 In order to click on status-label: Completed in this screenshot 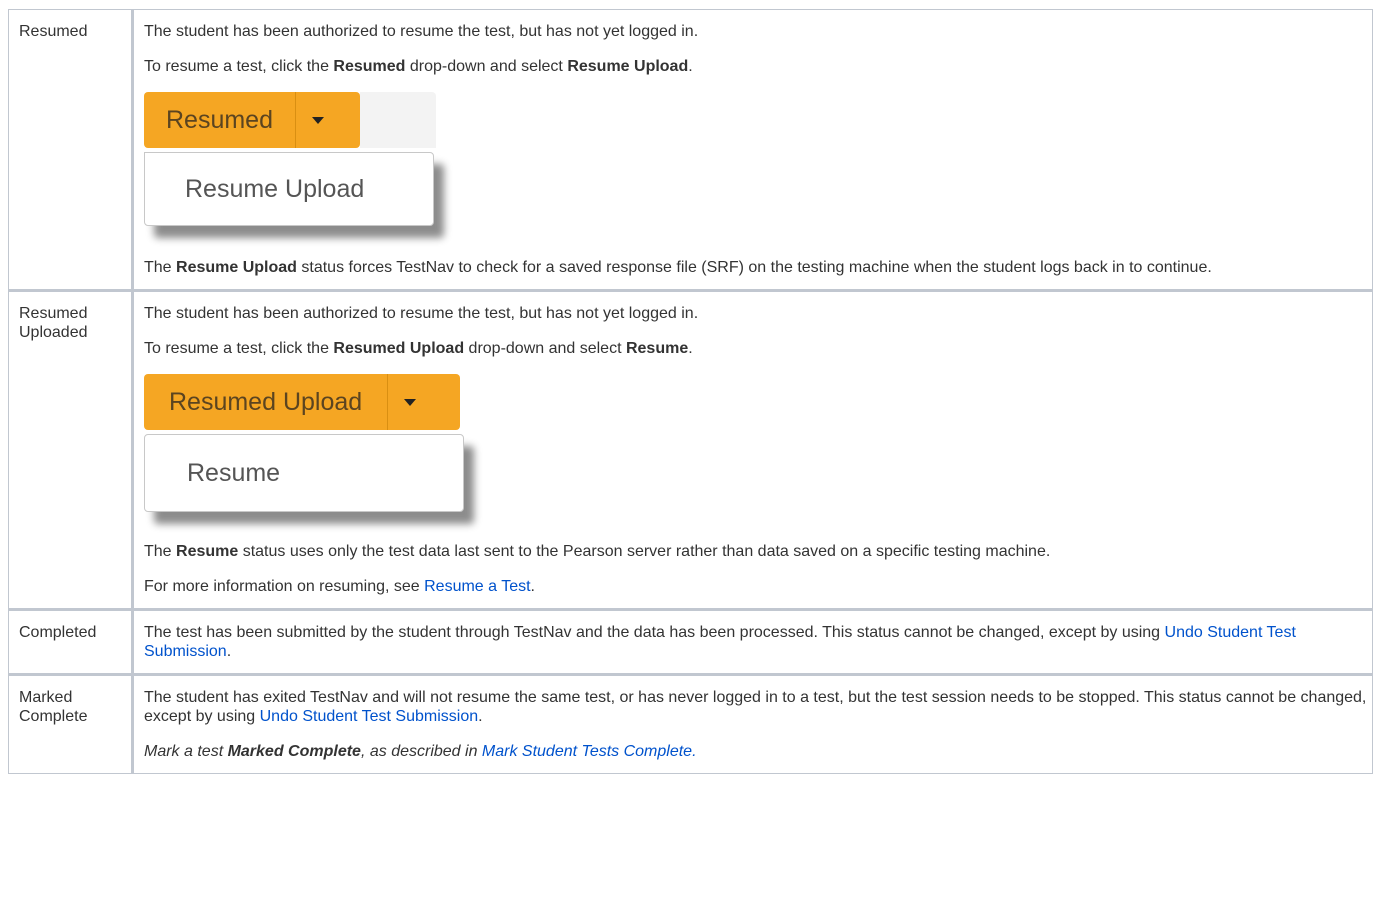, I will do `click(71, 642)`.